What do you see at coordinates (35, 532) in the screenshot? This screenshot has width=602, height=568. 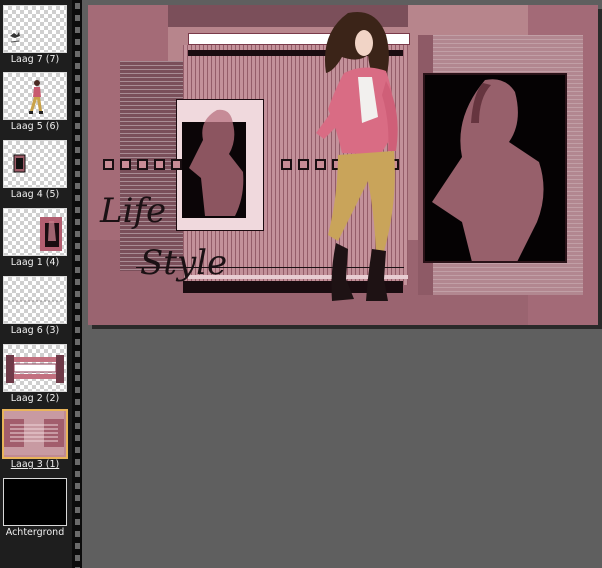 I see `layer-label: Achtergrond` at bounding box center [35, 532].